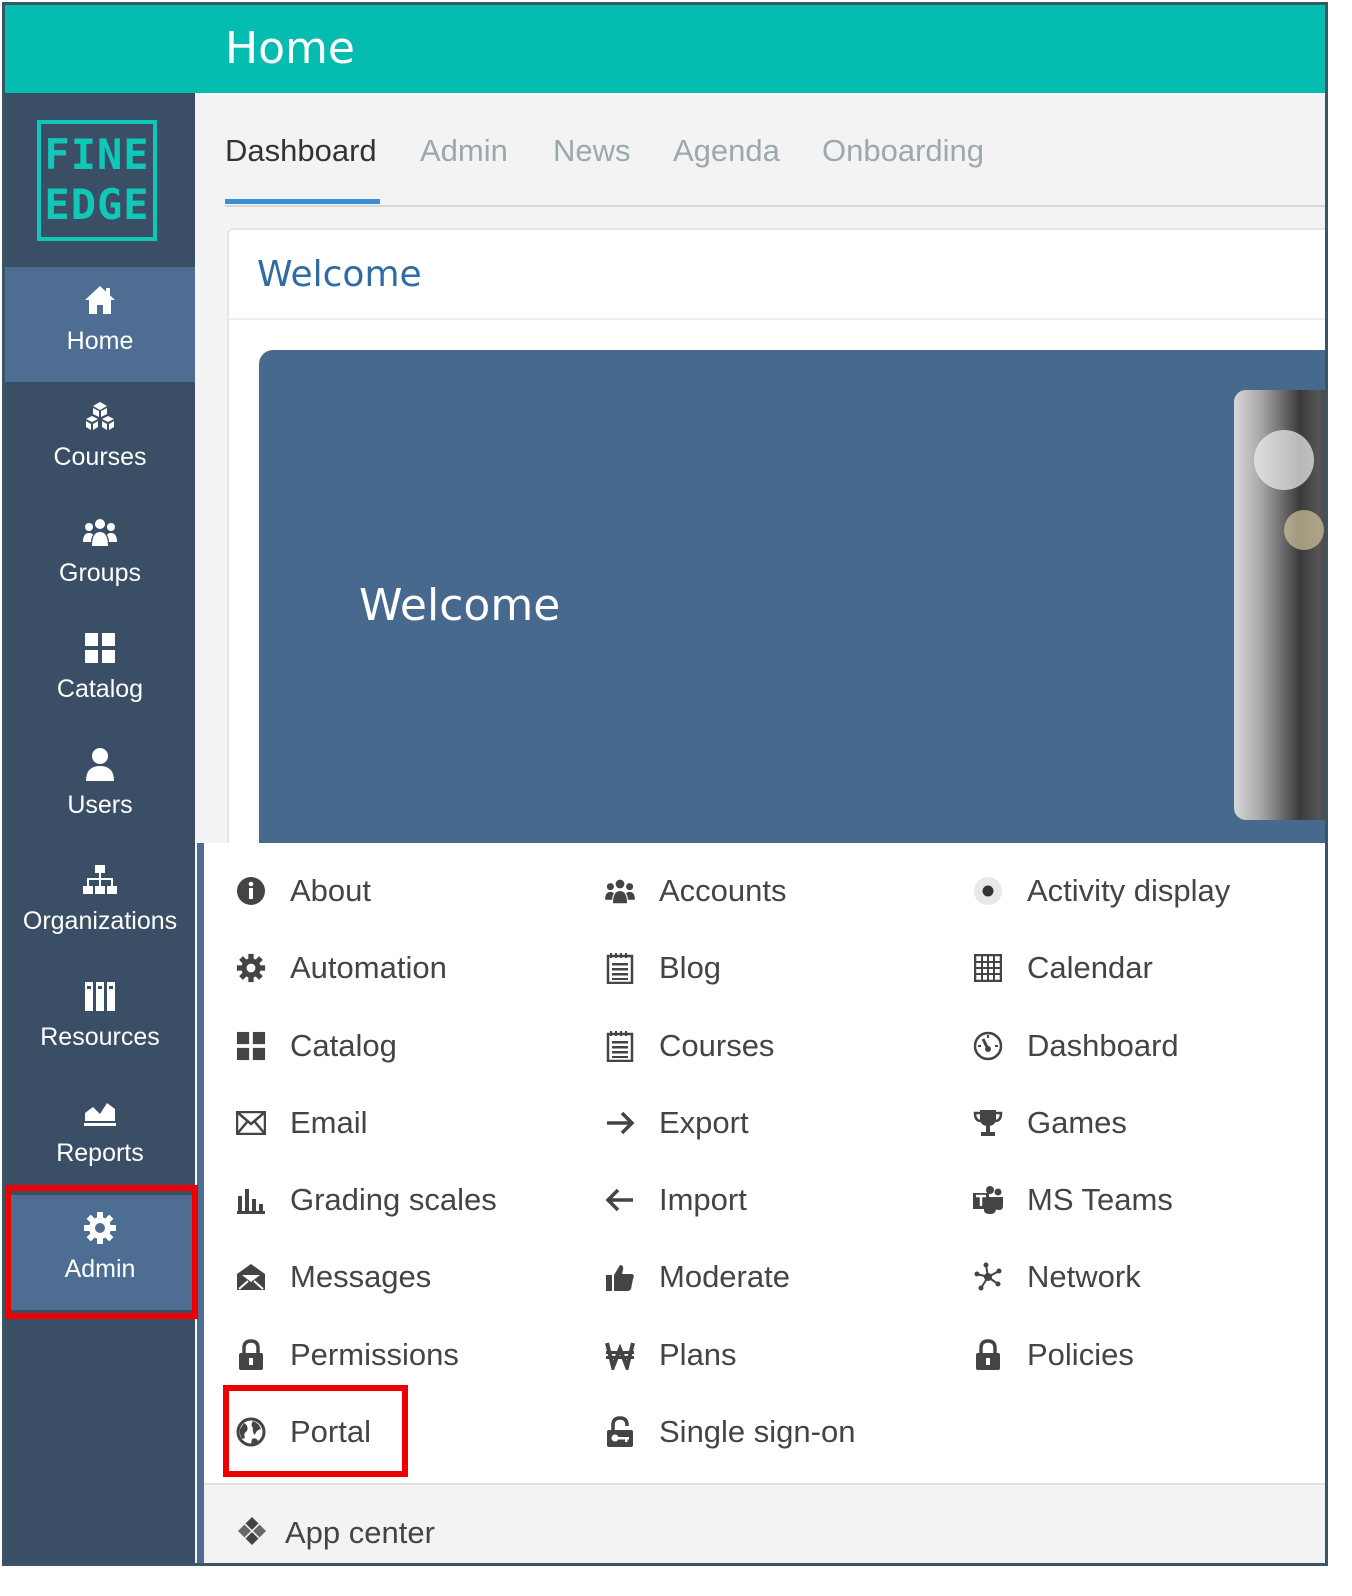 The height and width of the screenshot is (1596, 1352). What do you see at coordinates (302, 201) in the screenshot?
I see `active-tab-indicator` at bounding box center [302, 201].